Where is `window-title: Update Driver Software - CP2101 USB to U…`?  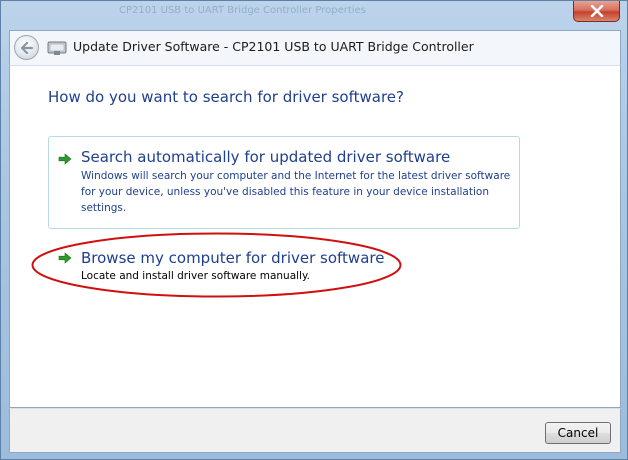 window-title: Update Driver Software - CP2101 USB to U… is located at coordinates (273, 46).